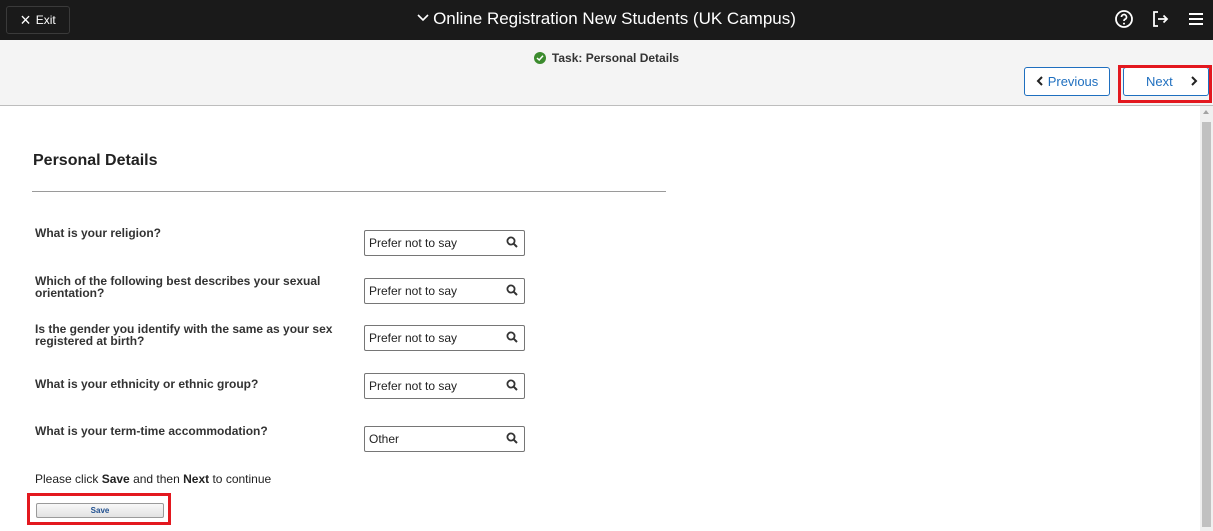 The width and height of the screenshot is (1213, 531). Describe the element at coordinates (115, 479) in the screenshot. I see `instruction-save-word: Save` at that location.